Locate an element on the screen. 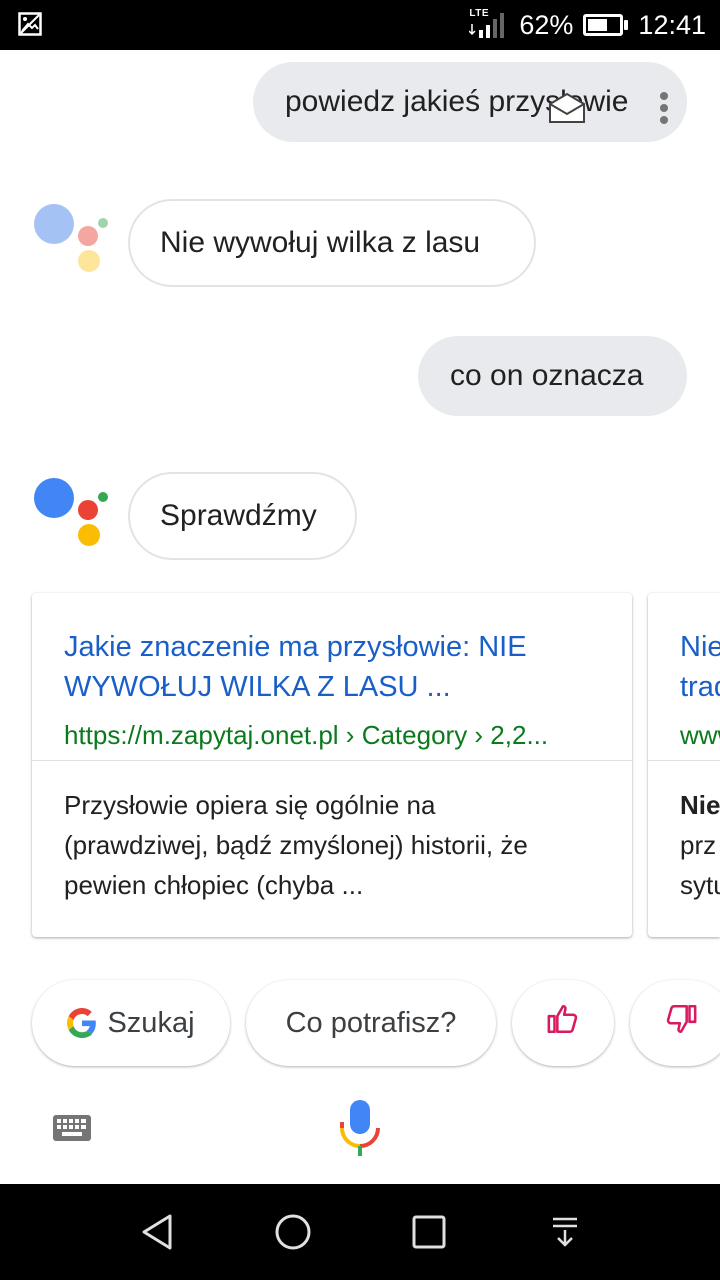 The image size is (720, 1280). home-circle-icon is located at coordinates (293, 1232).